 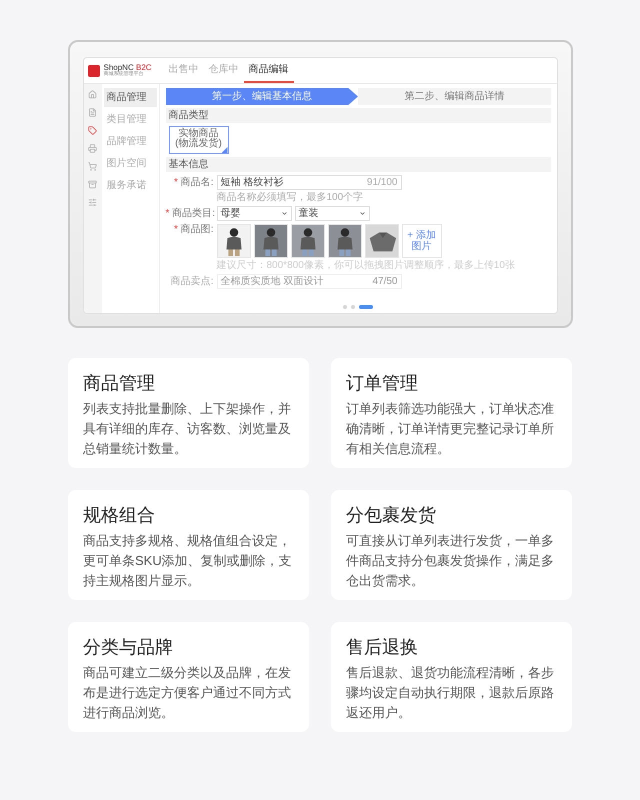 I want to click on top-tab: 出售中, so click(x=184, y=70).